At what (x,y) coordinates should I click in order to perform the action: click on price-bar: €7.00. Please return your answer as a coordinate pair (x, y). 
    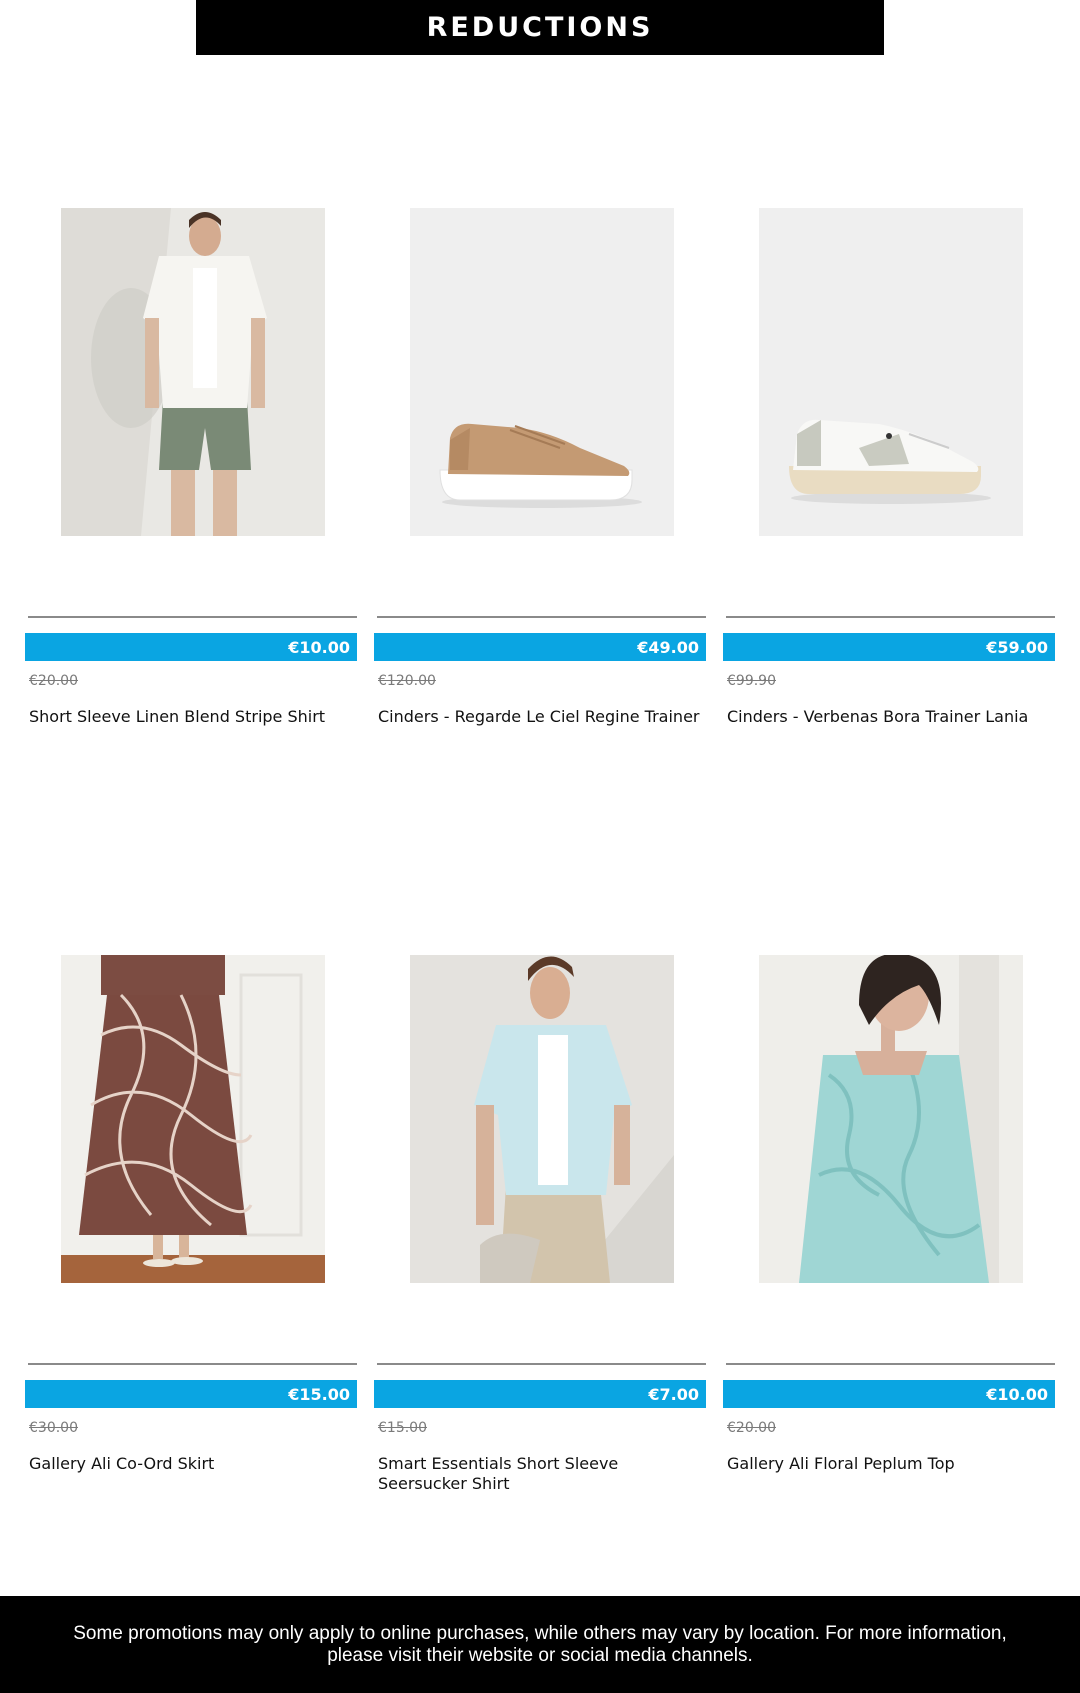
    Looking at the image, I should click on (540, 1394).